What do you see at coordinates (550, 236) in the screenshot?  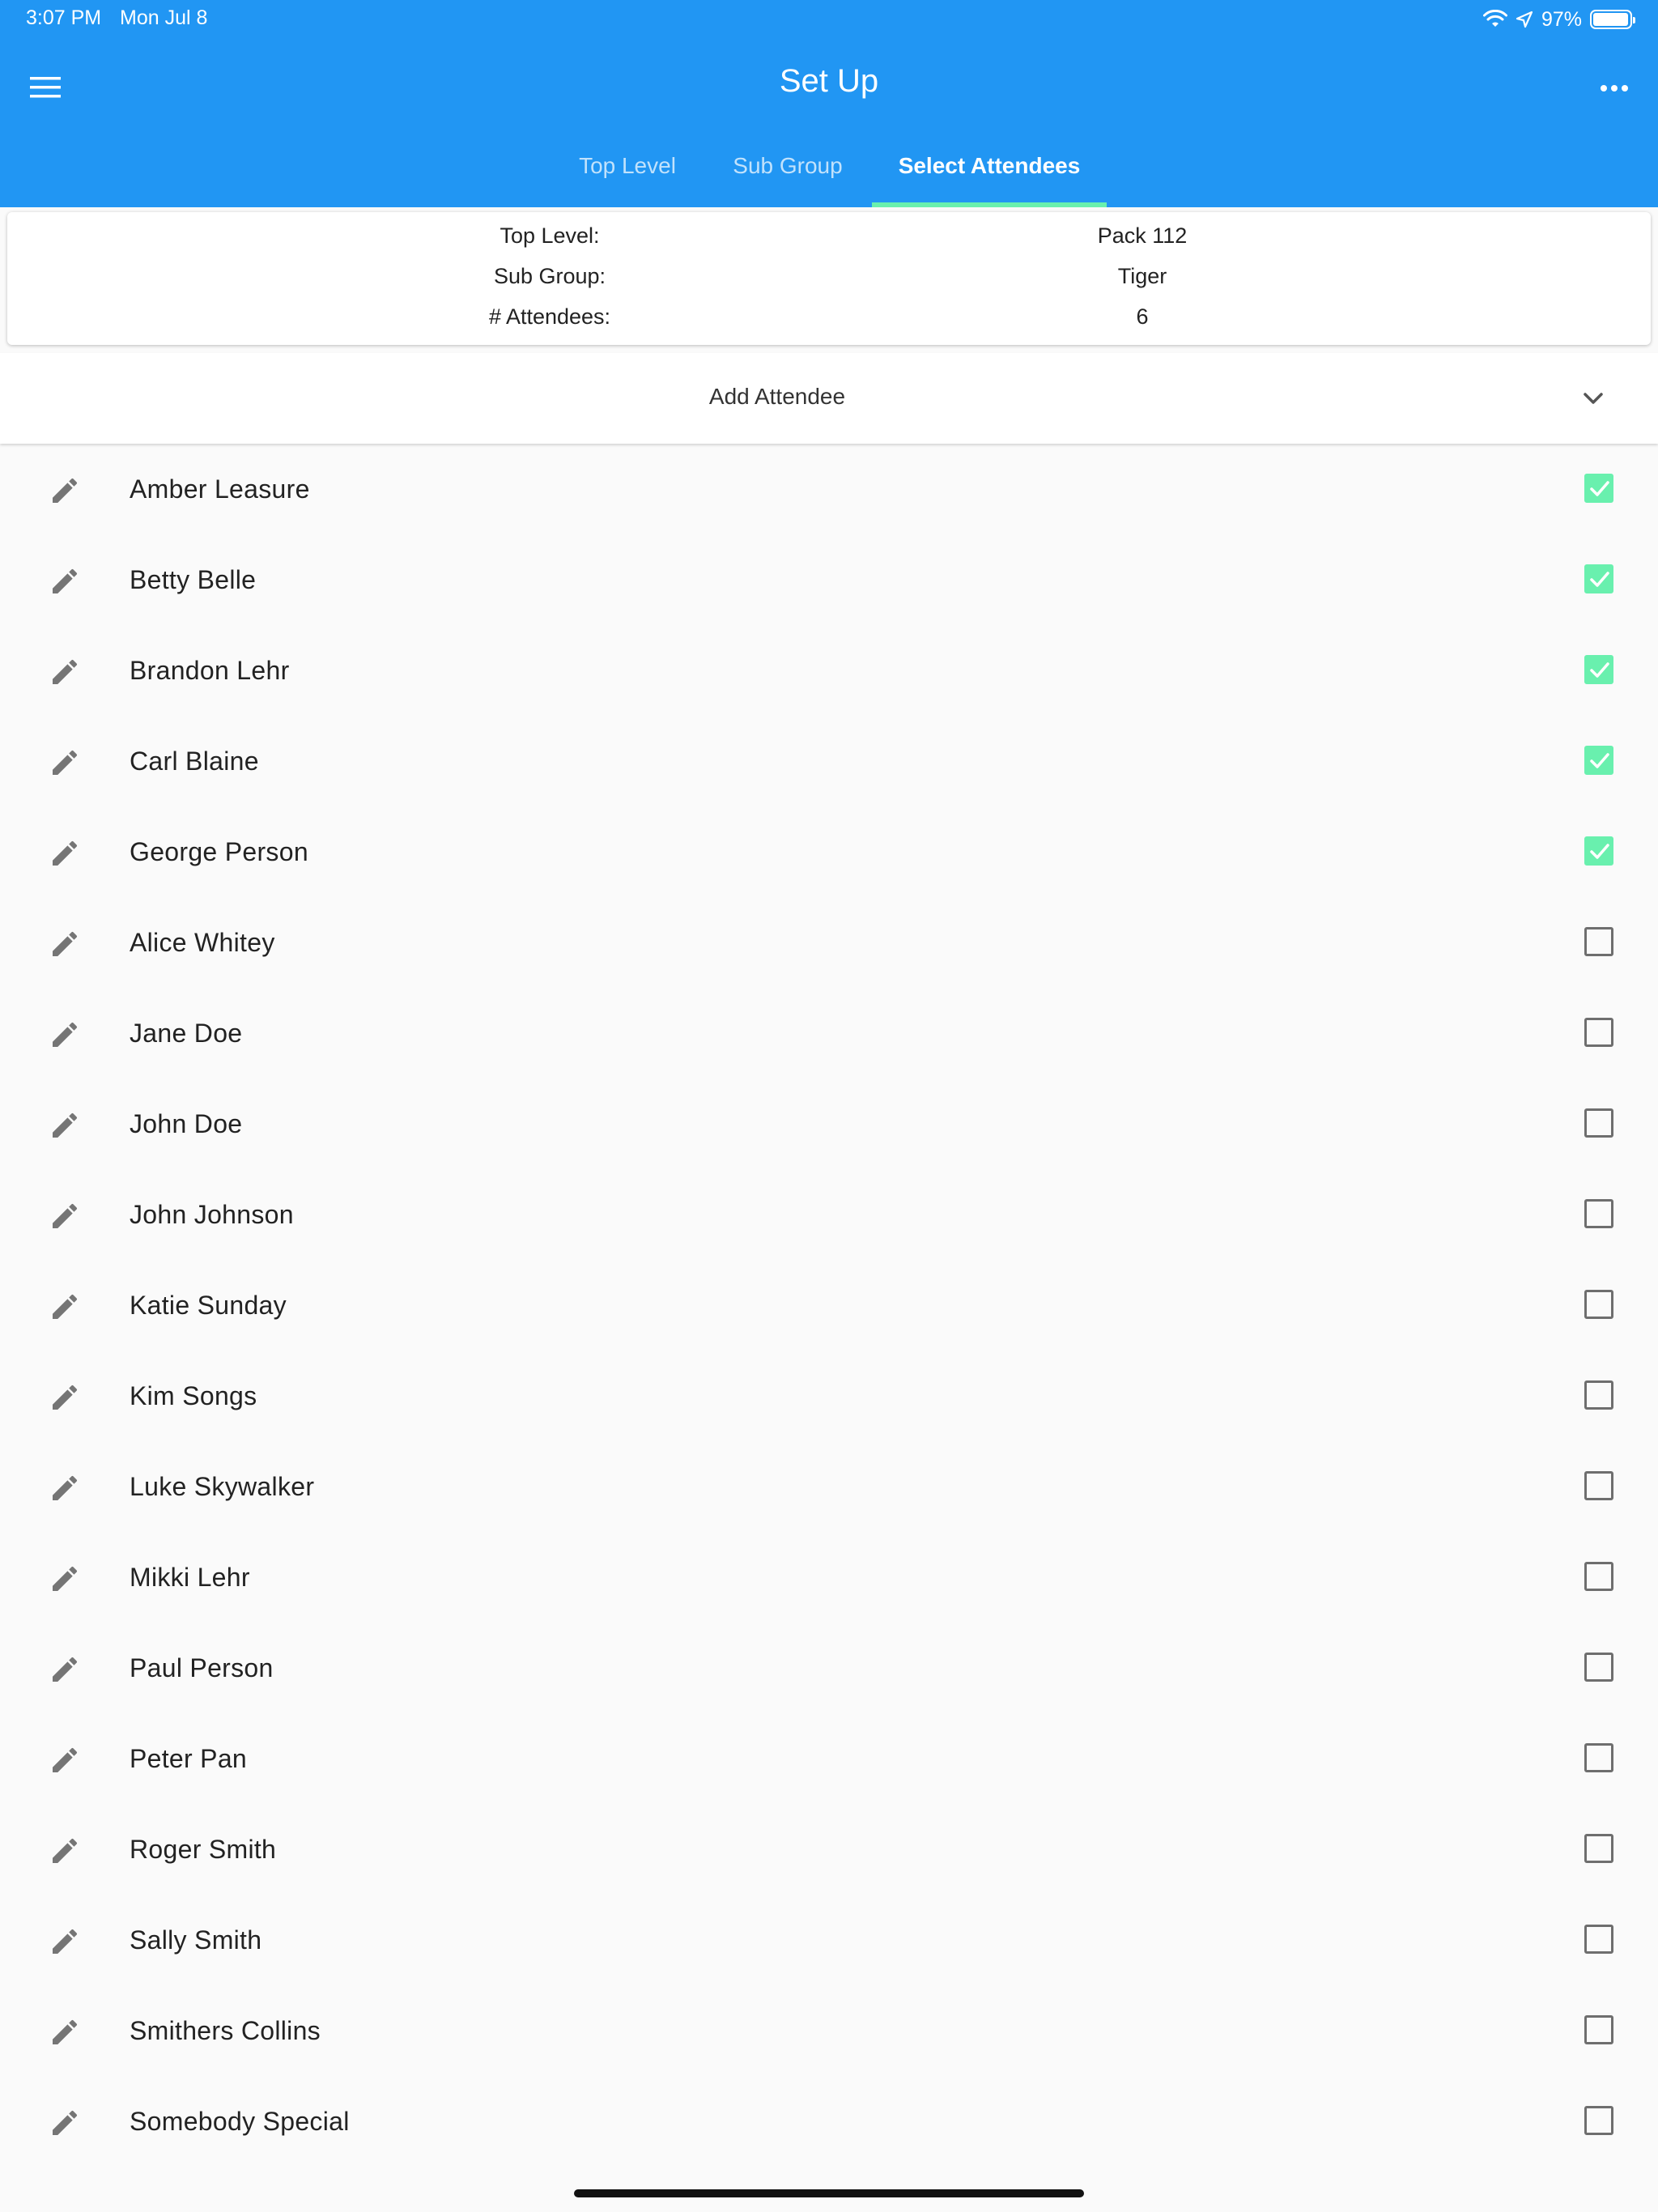 I see `top-level-label: Top Level:` at bounding box center [550, 236].